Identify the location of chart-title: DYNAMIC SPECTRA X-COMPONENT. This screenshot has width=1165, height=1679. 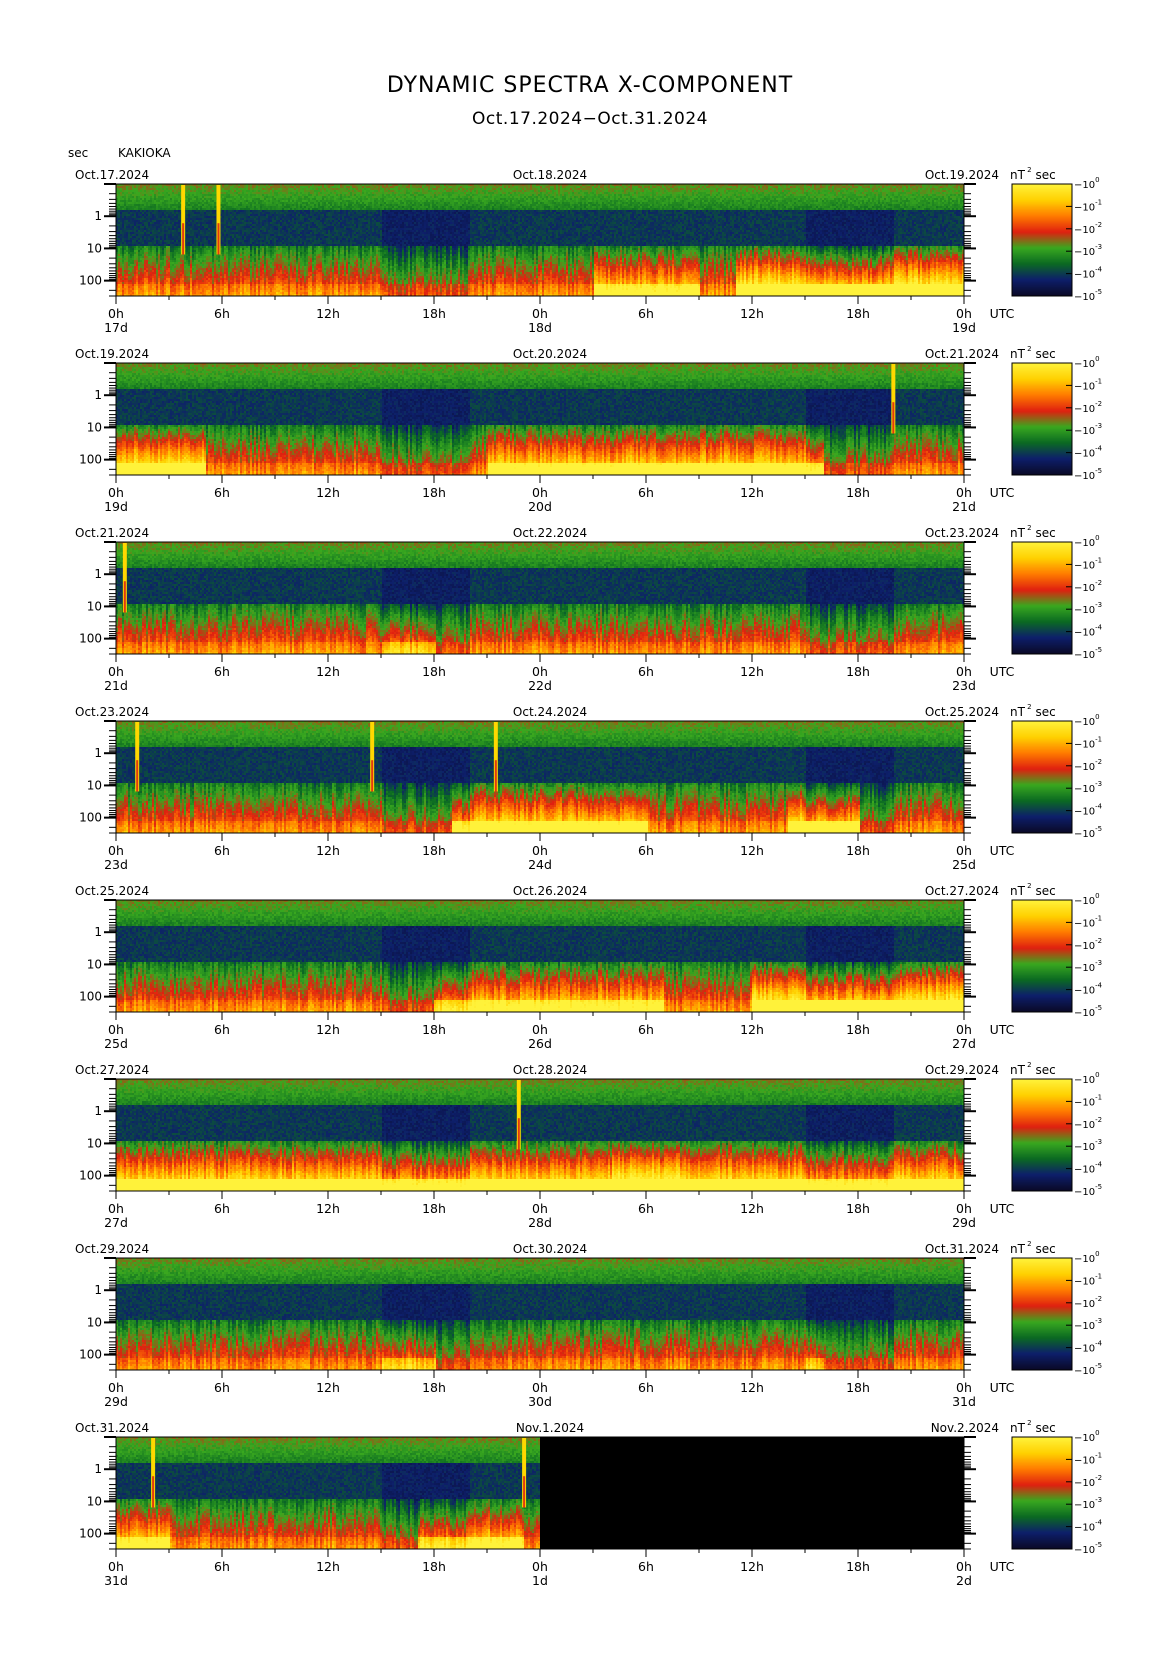
(590, 85).